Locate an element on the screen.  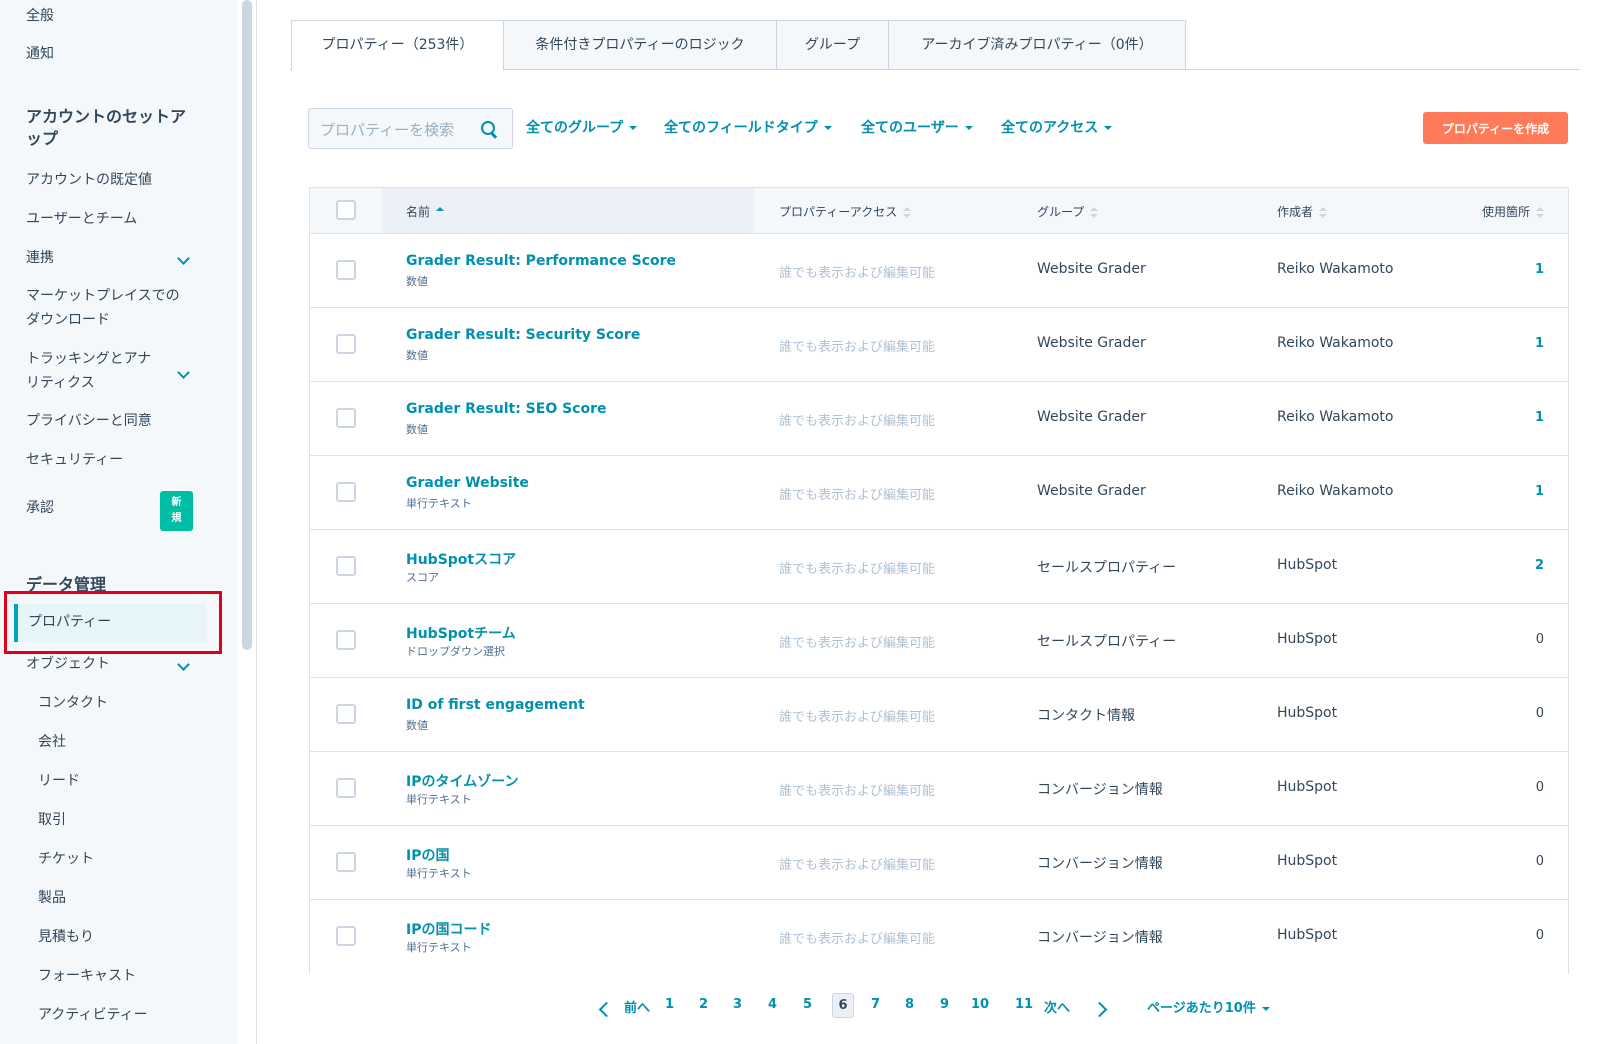
page-7-button: 7 is located at coordinates (875, 1004).